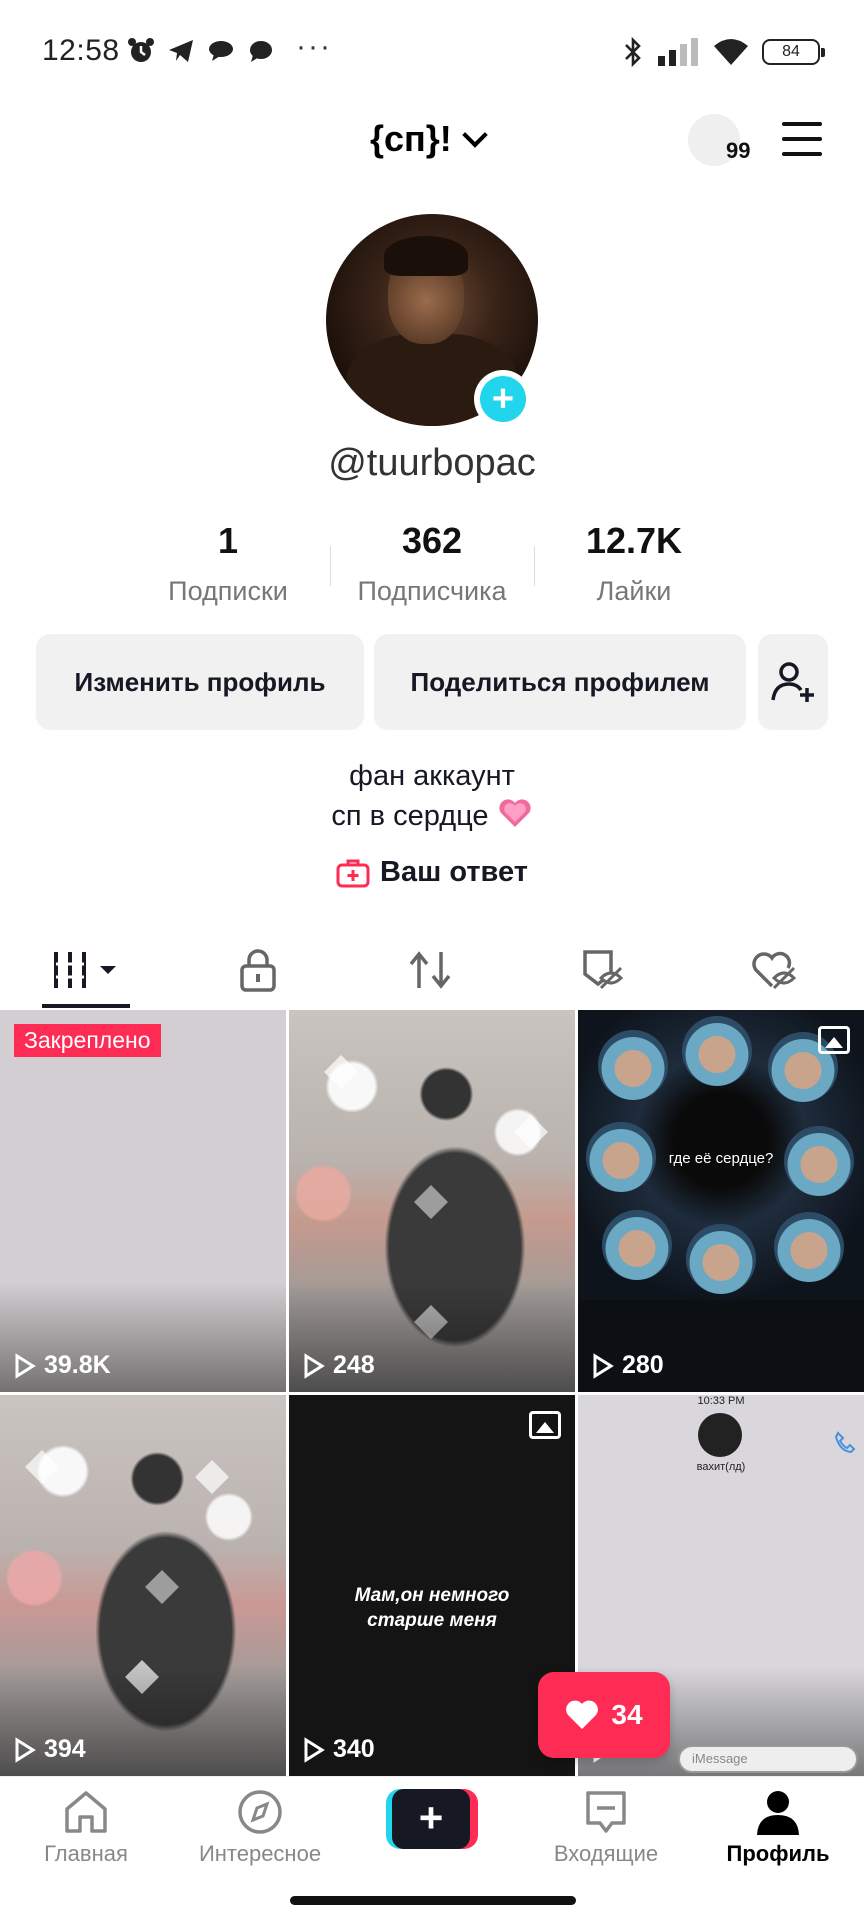 The width and height of the screenshot is (864, 1920). I want to click on likes-notification-popup: 34, so click(604, 1715).